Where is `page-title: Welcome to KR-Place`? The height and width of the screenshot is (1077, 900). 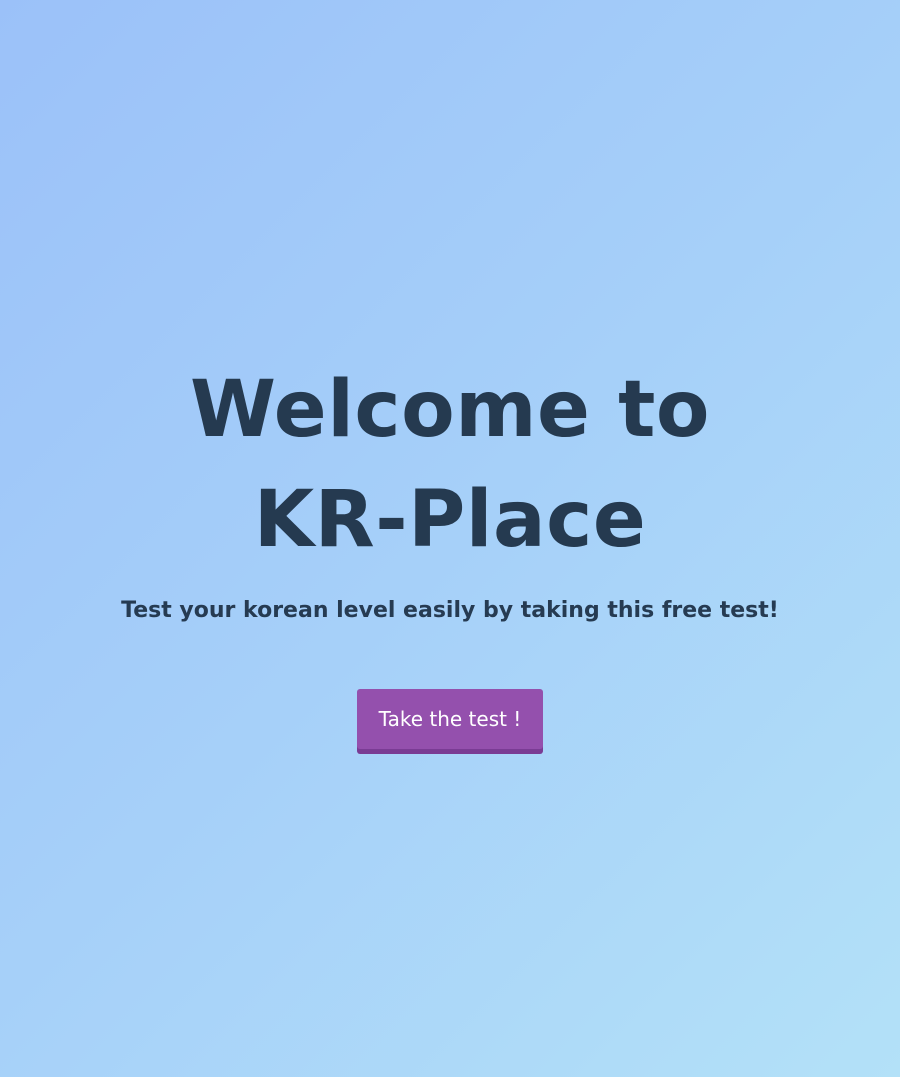
page-title: Welcome to KR-Place is located at coordinates (450, 465).